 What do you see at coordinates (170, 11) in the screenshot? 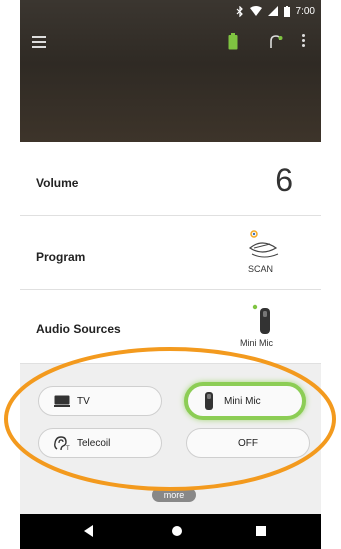
I see `status-bar: 7:00` at bounding box center [170, 11].